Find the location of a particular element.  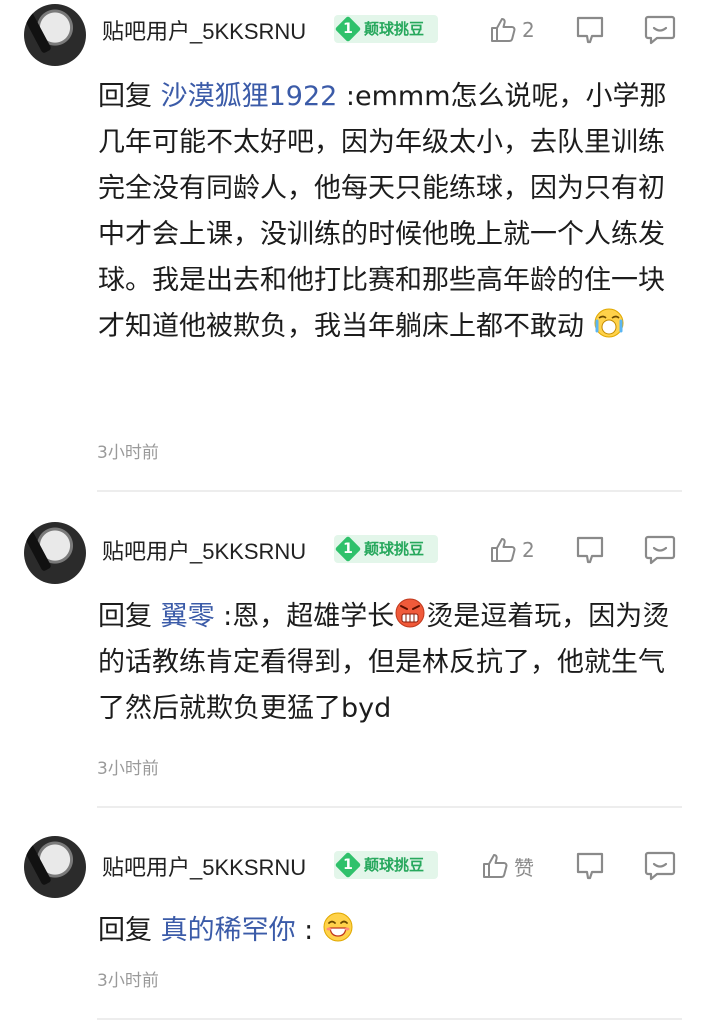

crying-face-emoji is located at coordinates (609, 323).